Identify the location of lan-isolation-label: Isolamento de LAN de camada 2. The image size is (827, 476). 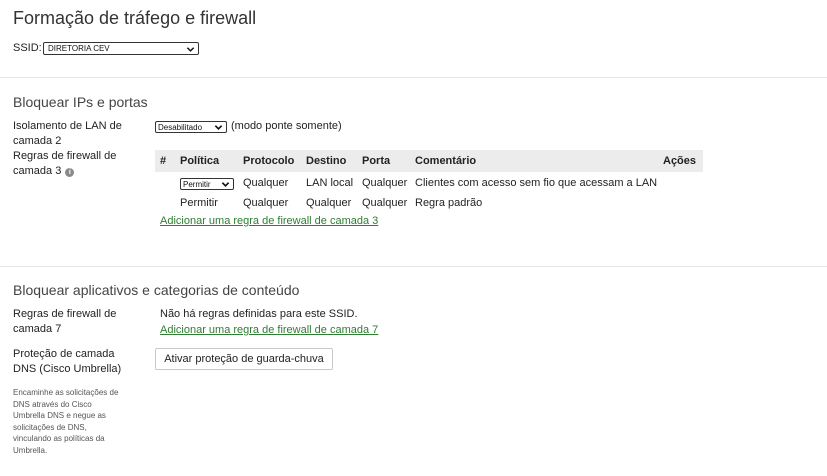
(67, 133).